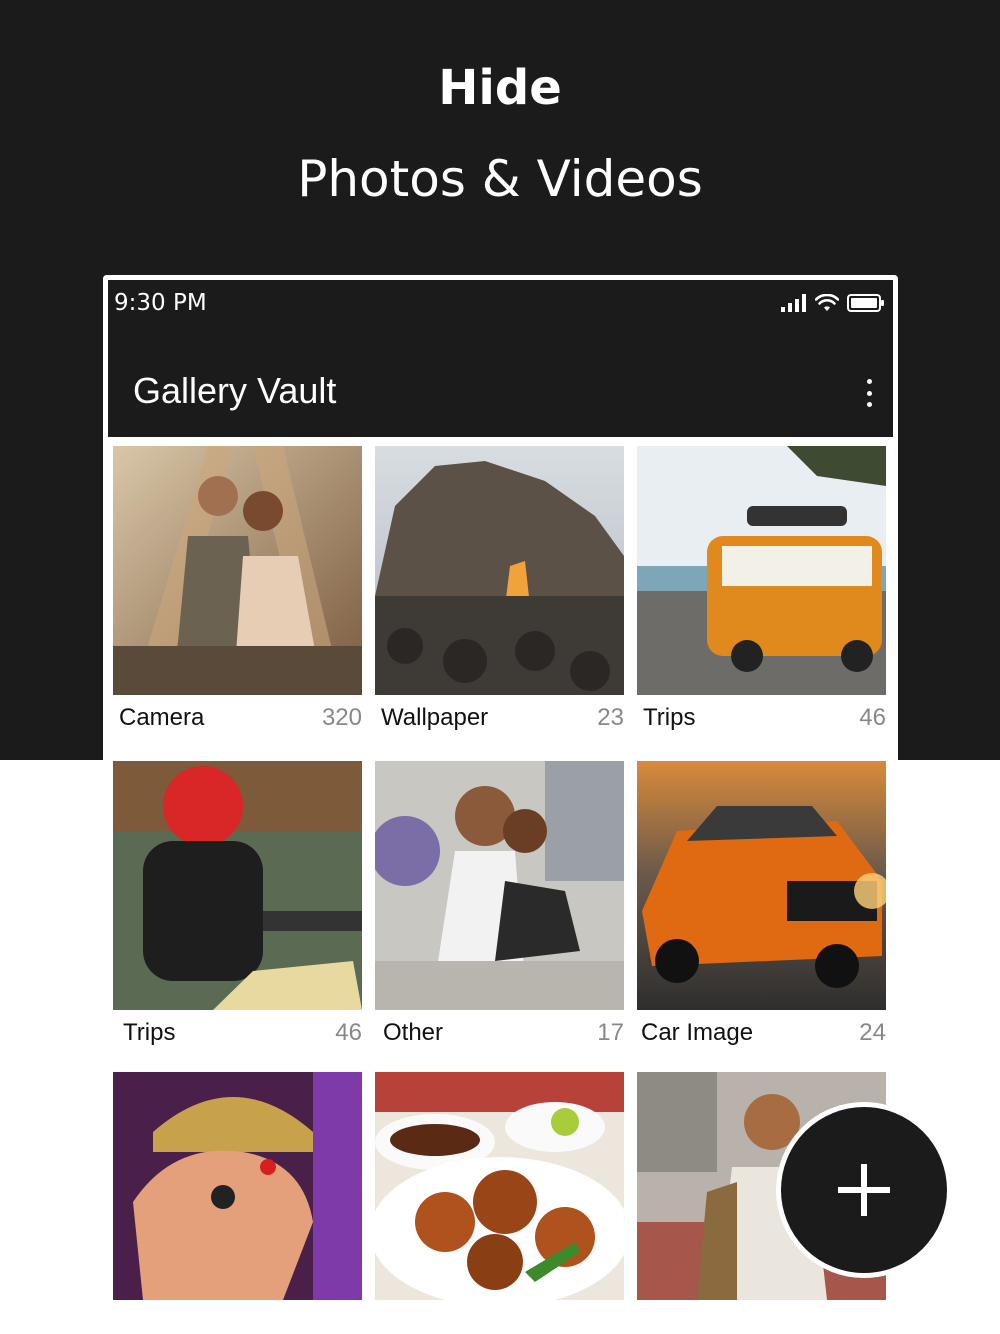  What do you see at coordinates (500, 358) in the screenshot?
I see `app-bar: 9:30 PM Gallery Vault` at bounding box center [500, 358].